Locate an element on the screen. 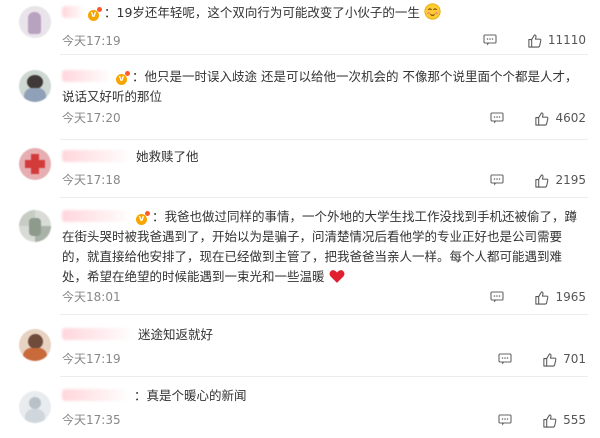 The width and height of the screenshot is (600, 438). like-count: 11110 is located at coordinates (566, 40).